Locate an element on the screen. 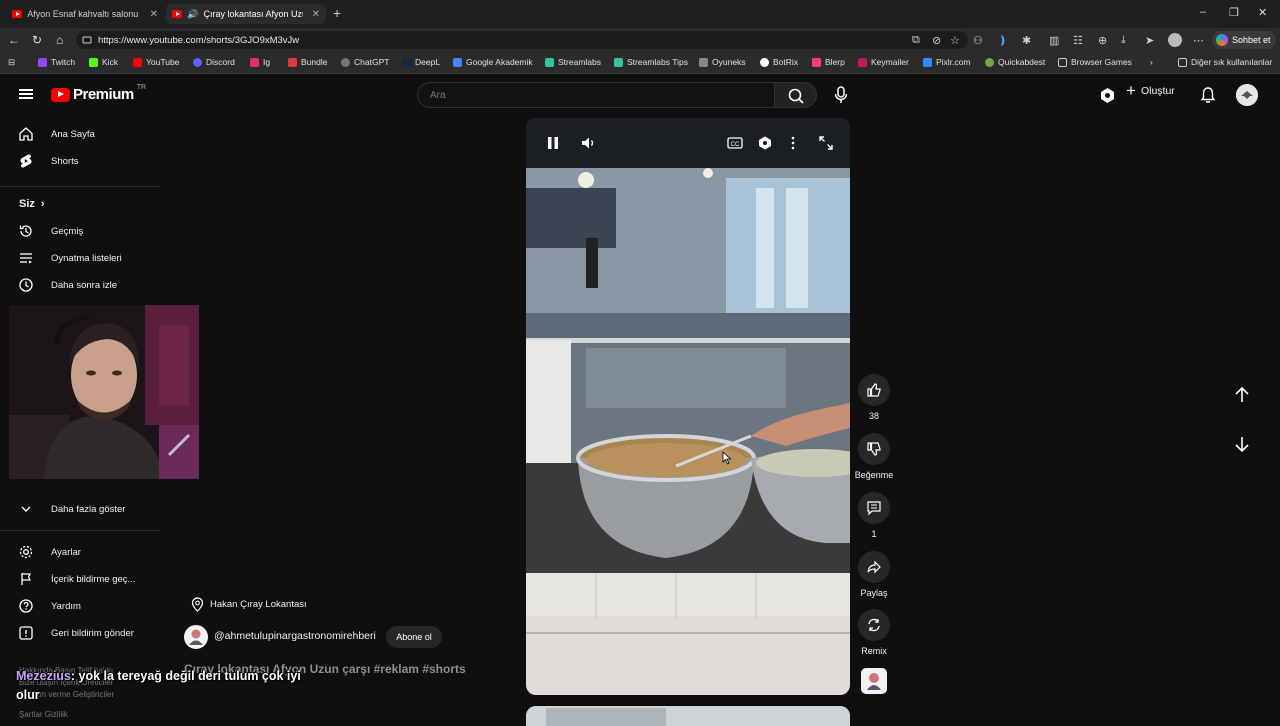 The height and width of the screenshot is (726, 1280). sidebar-item-home: Ana Sayfa is located at coordinates (56, 134).